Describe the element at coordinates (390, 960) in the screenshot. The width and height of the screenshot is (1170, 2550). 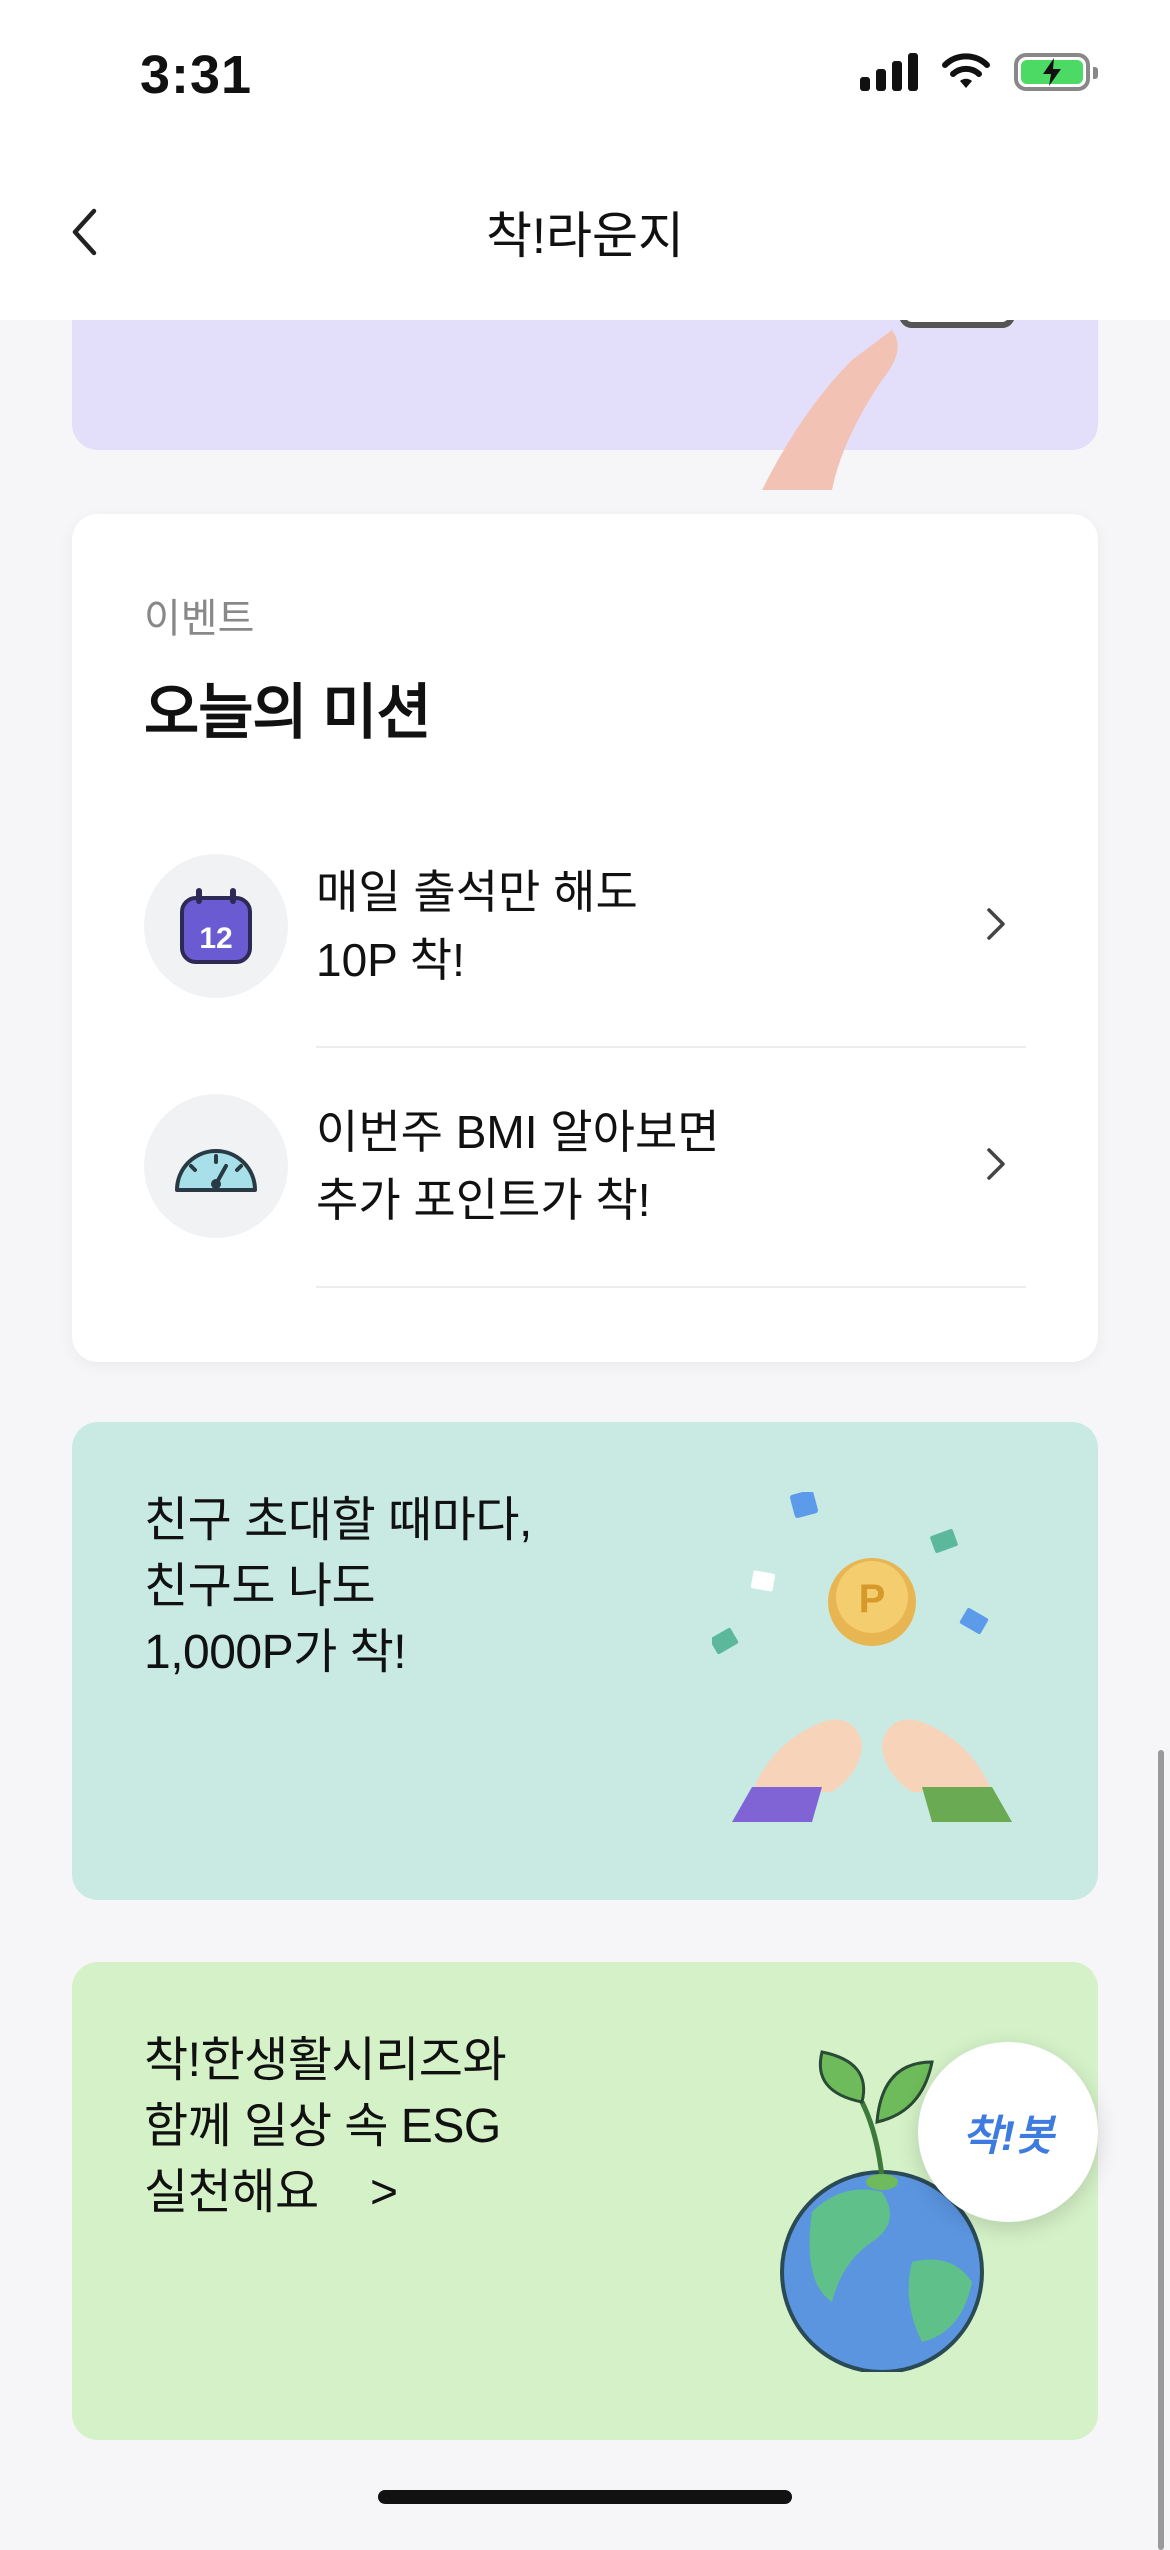
I see `mission-line2: 10P 착!` at that location.